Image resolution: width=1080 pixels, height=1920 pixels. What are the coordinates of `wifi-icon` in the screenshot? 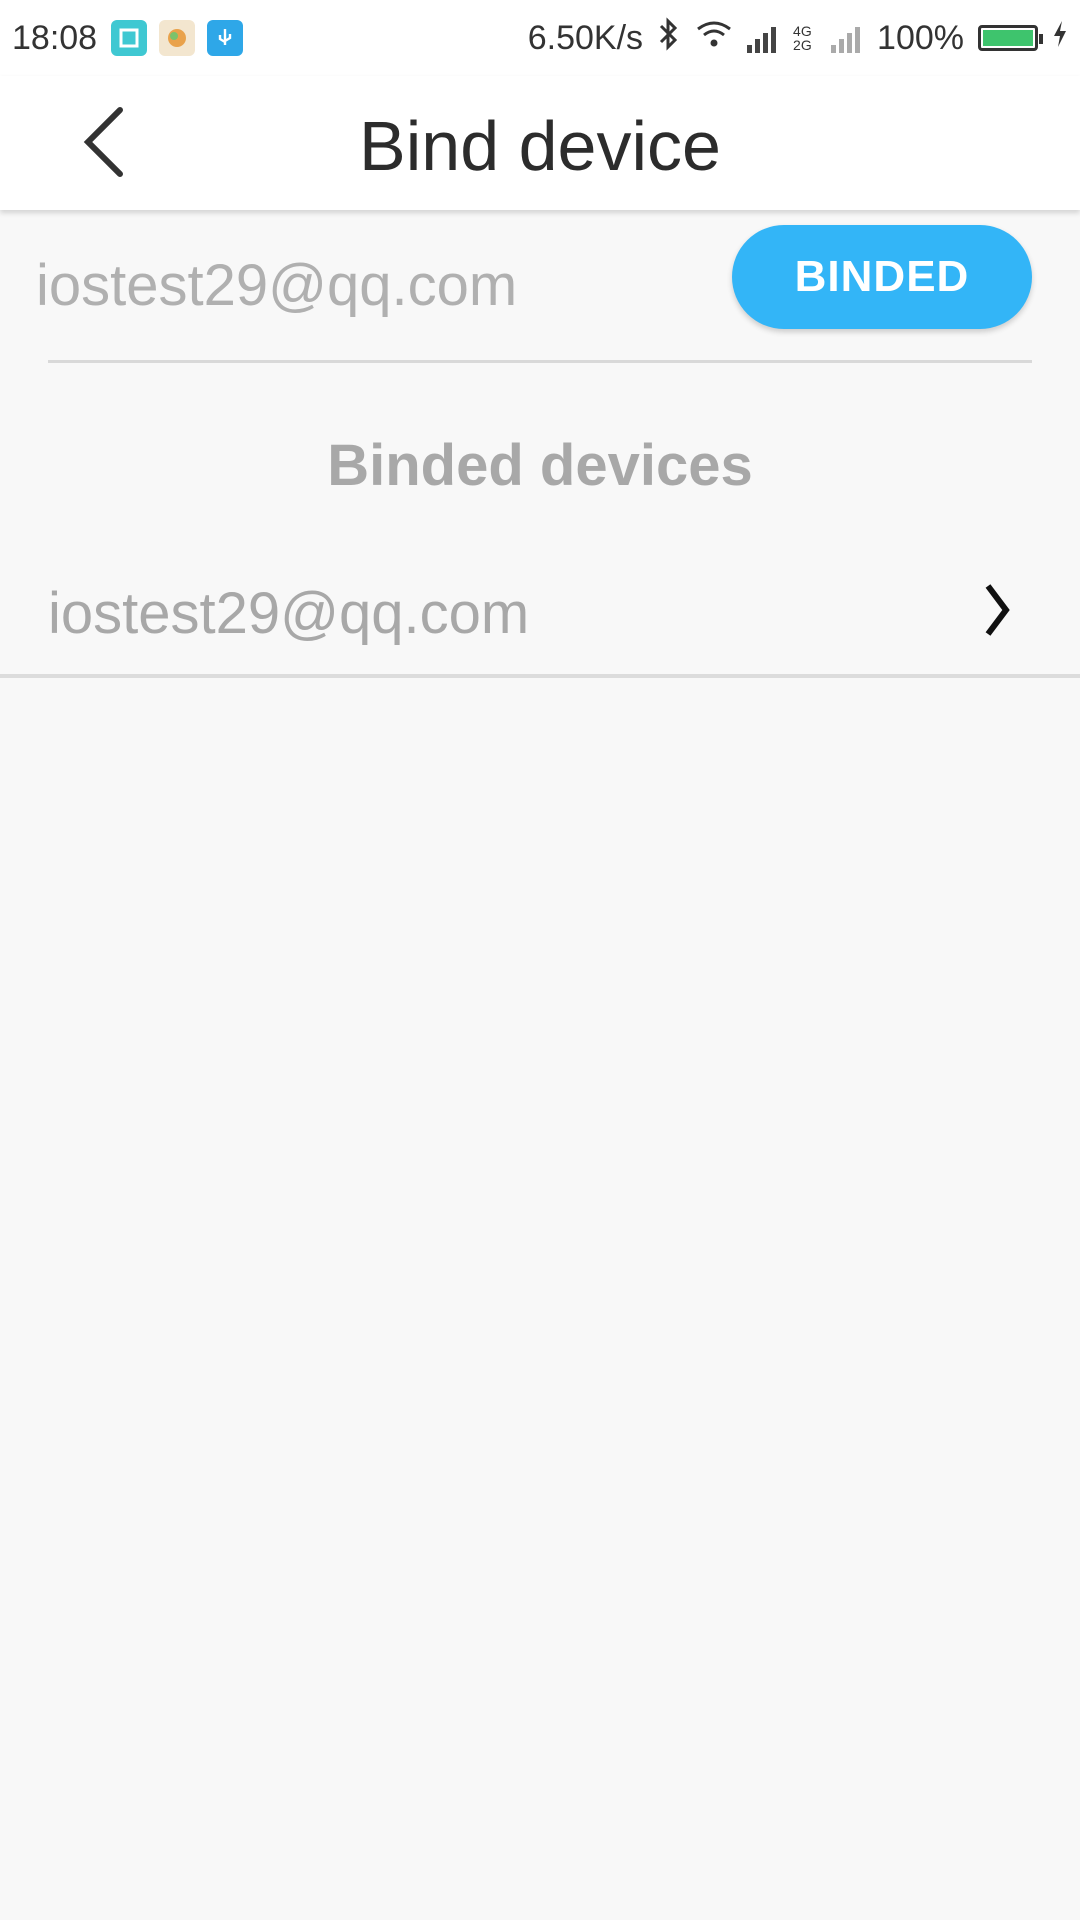 It's located at (714, 38).